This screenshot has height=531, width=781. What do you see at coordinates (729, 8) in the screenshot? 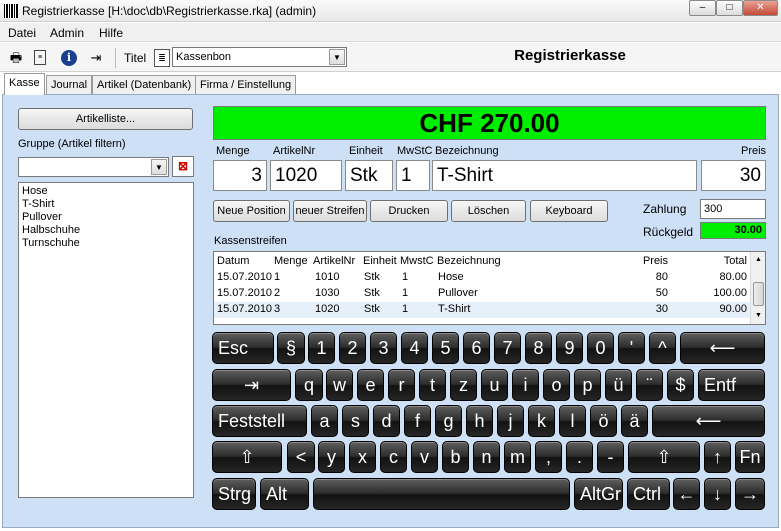
I see `maximize-button: □` at bounding box center [729, 8].